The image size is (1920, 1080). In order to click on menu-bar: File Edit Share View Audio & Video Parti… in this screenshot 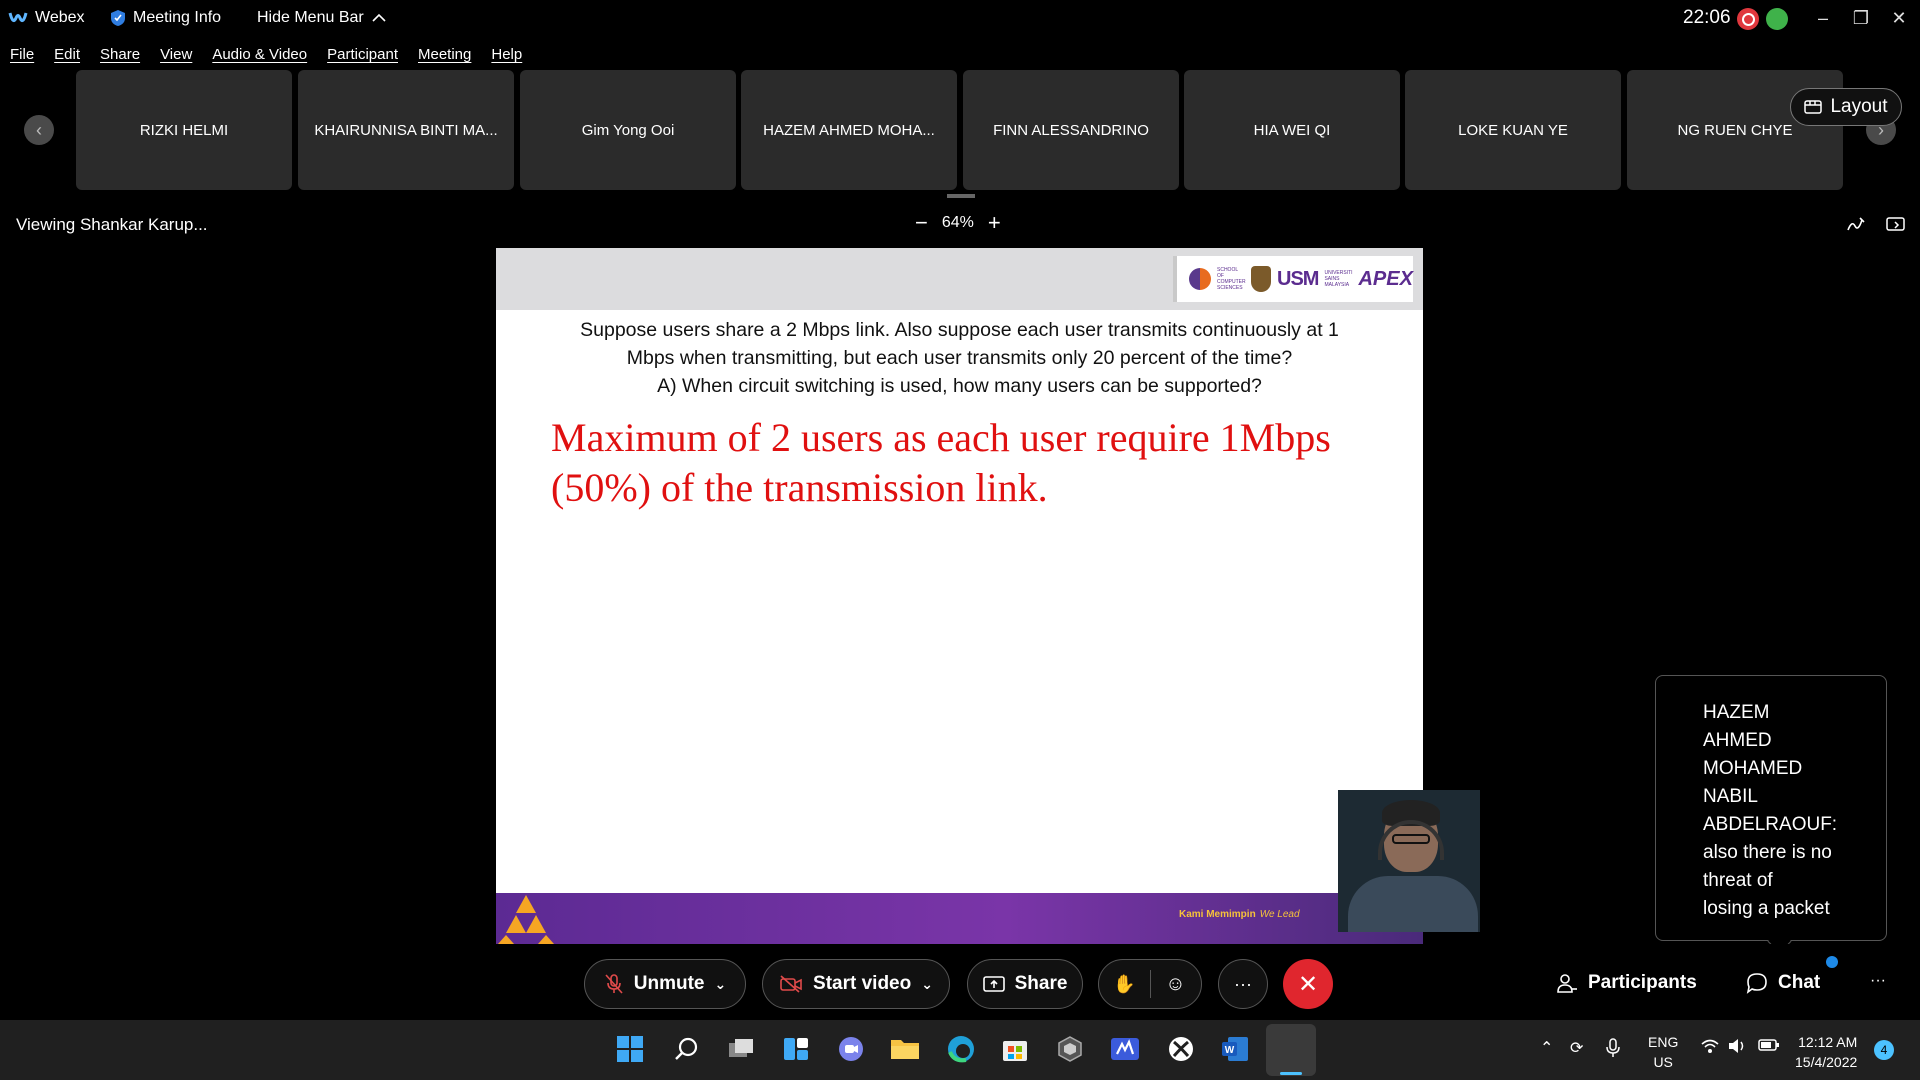, I will do `click(266, 56)`.